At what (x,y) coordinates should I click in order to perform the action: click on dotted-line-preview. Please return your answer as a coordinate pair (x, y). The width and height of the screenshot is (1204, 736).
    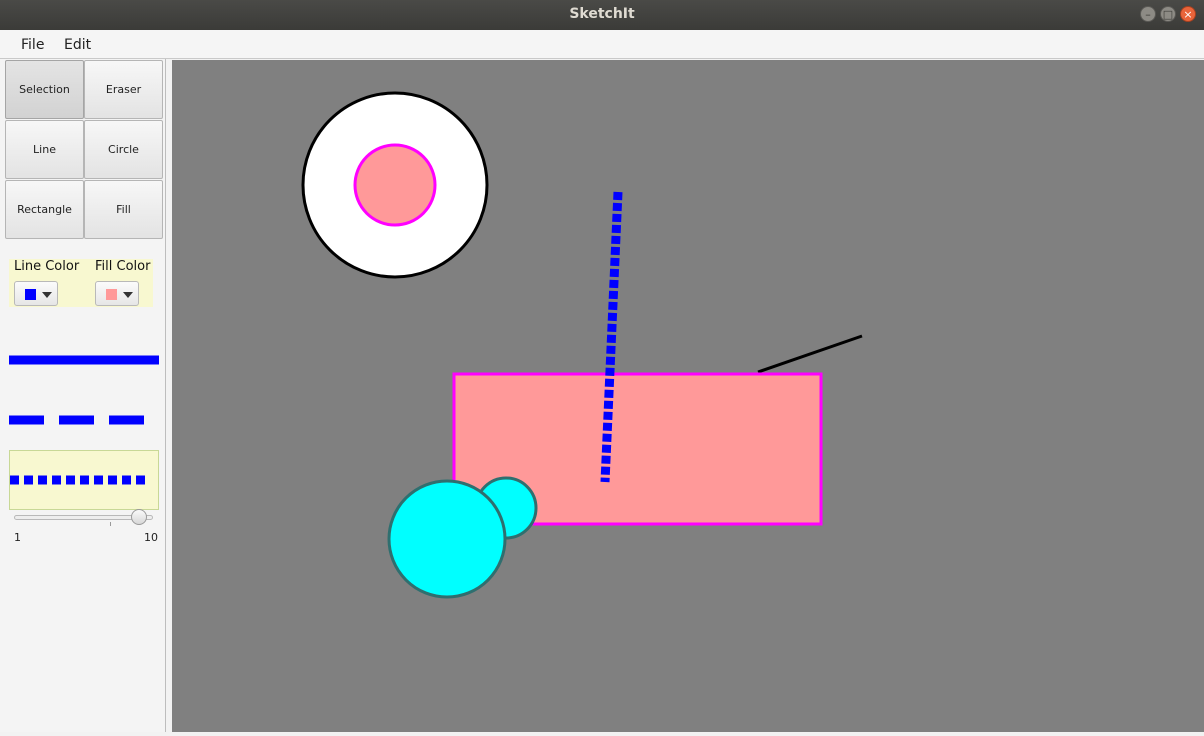
    Looking at the image, I should click on (80, 480).